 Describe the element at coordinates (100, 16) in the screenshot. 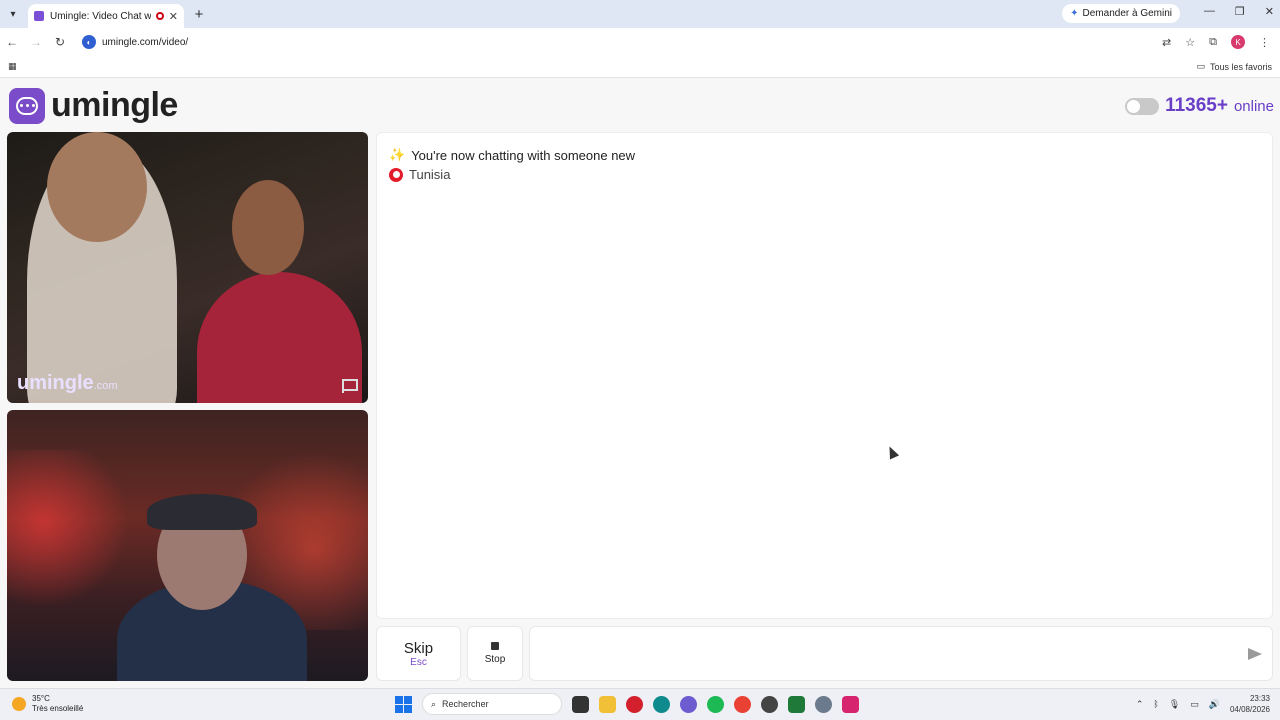

I see `tab-title: Umingle: Video Chat with S` at that location.